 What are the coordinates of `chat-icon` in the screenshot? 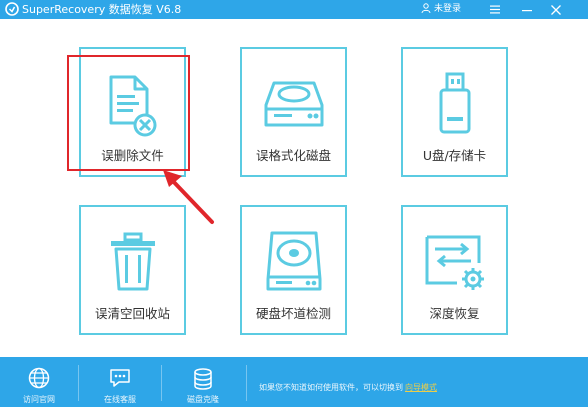 It's located at (120, 378).